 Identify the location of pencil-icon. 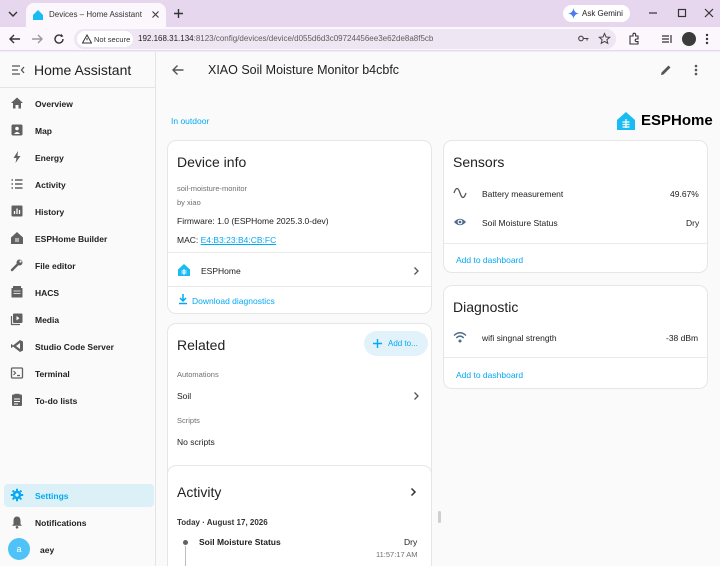
(666, 70).